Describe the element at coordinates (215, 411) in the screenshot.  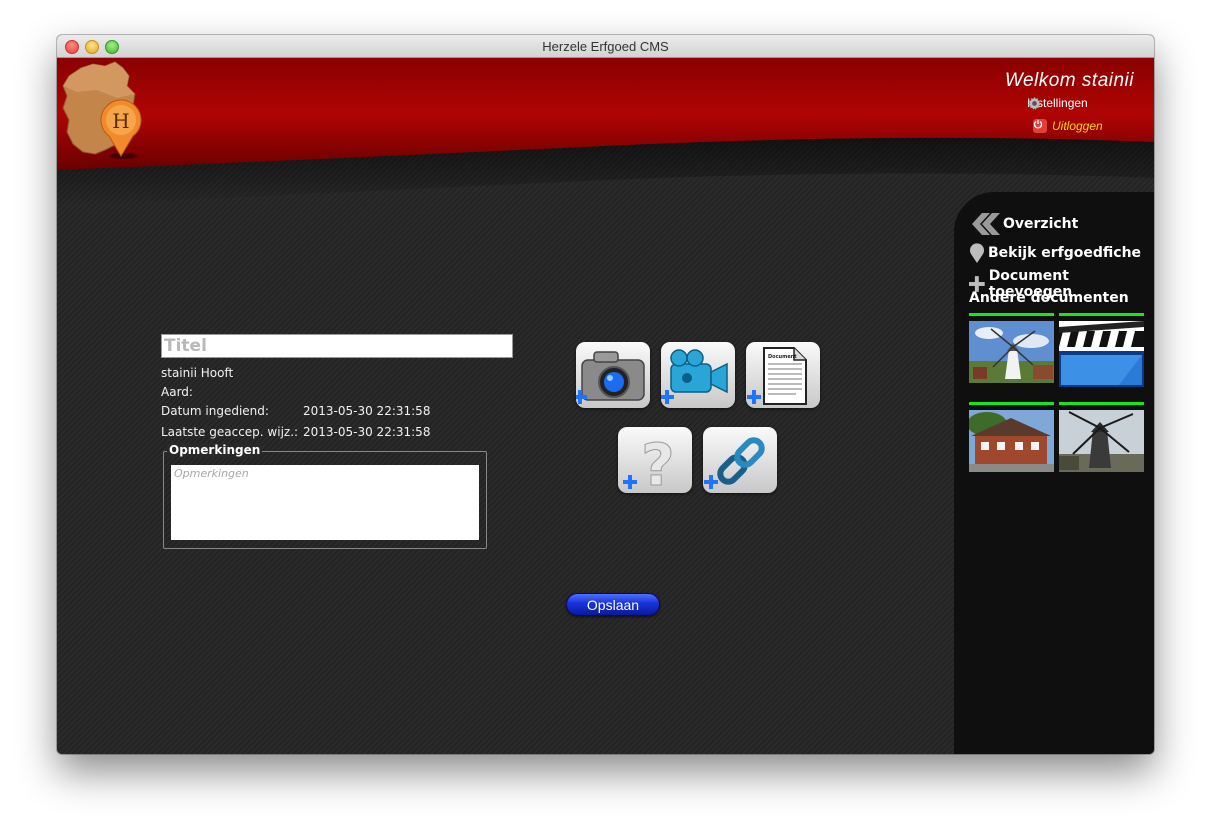
I see `submitted-date-label: Datum ingediend:` at that location.